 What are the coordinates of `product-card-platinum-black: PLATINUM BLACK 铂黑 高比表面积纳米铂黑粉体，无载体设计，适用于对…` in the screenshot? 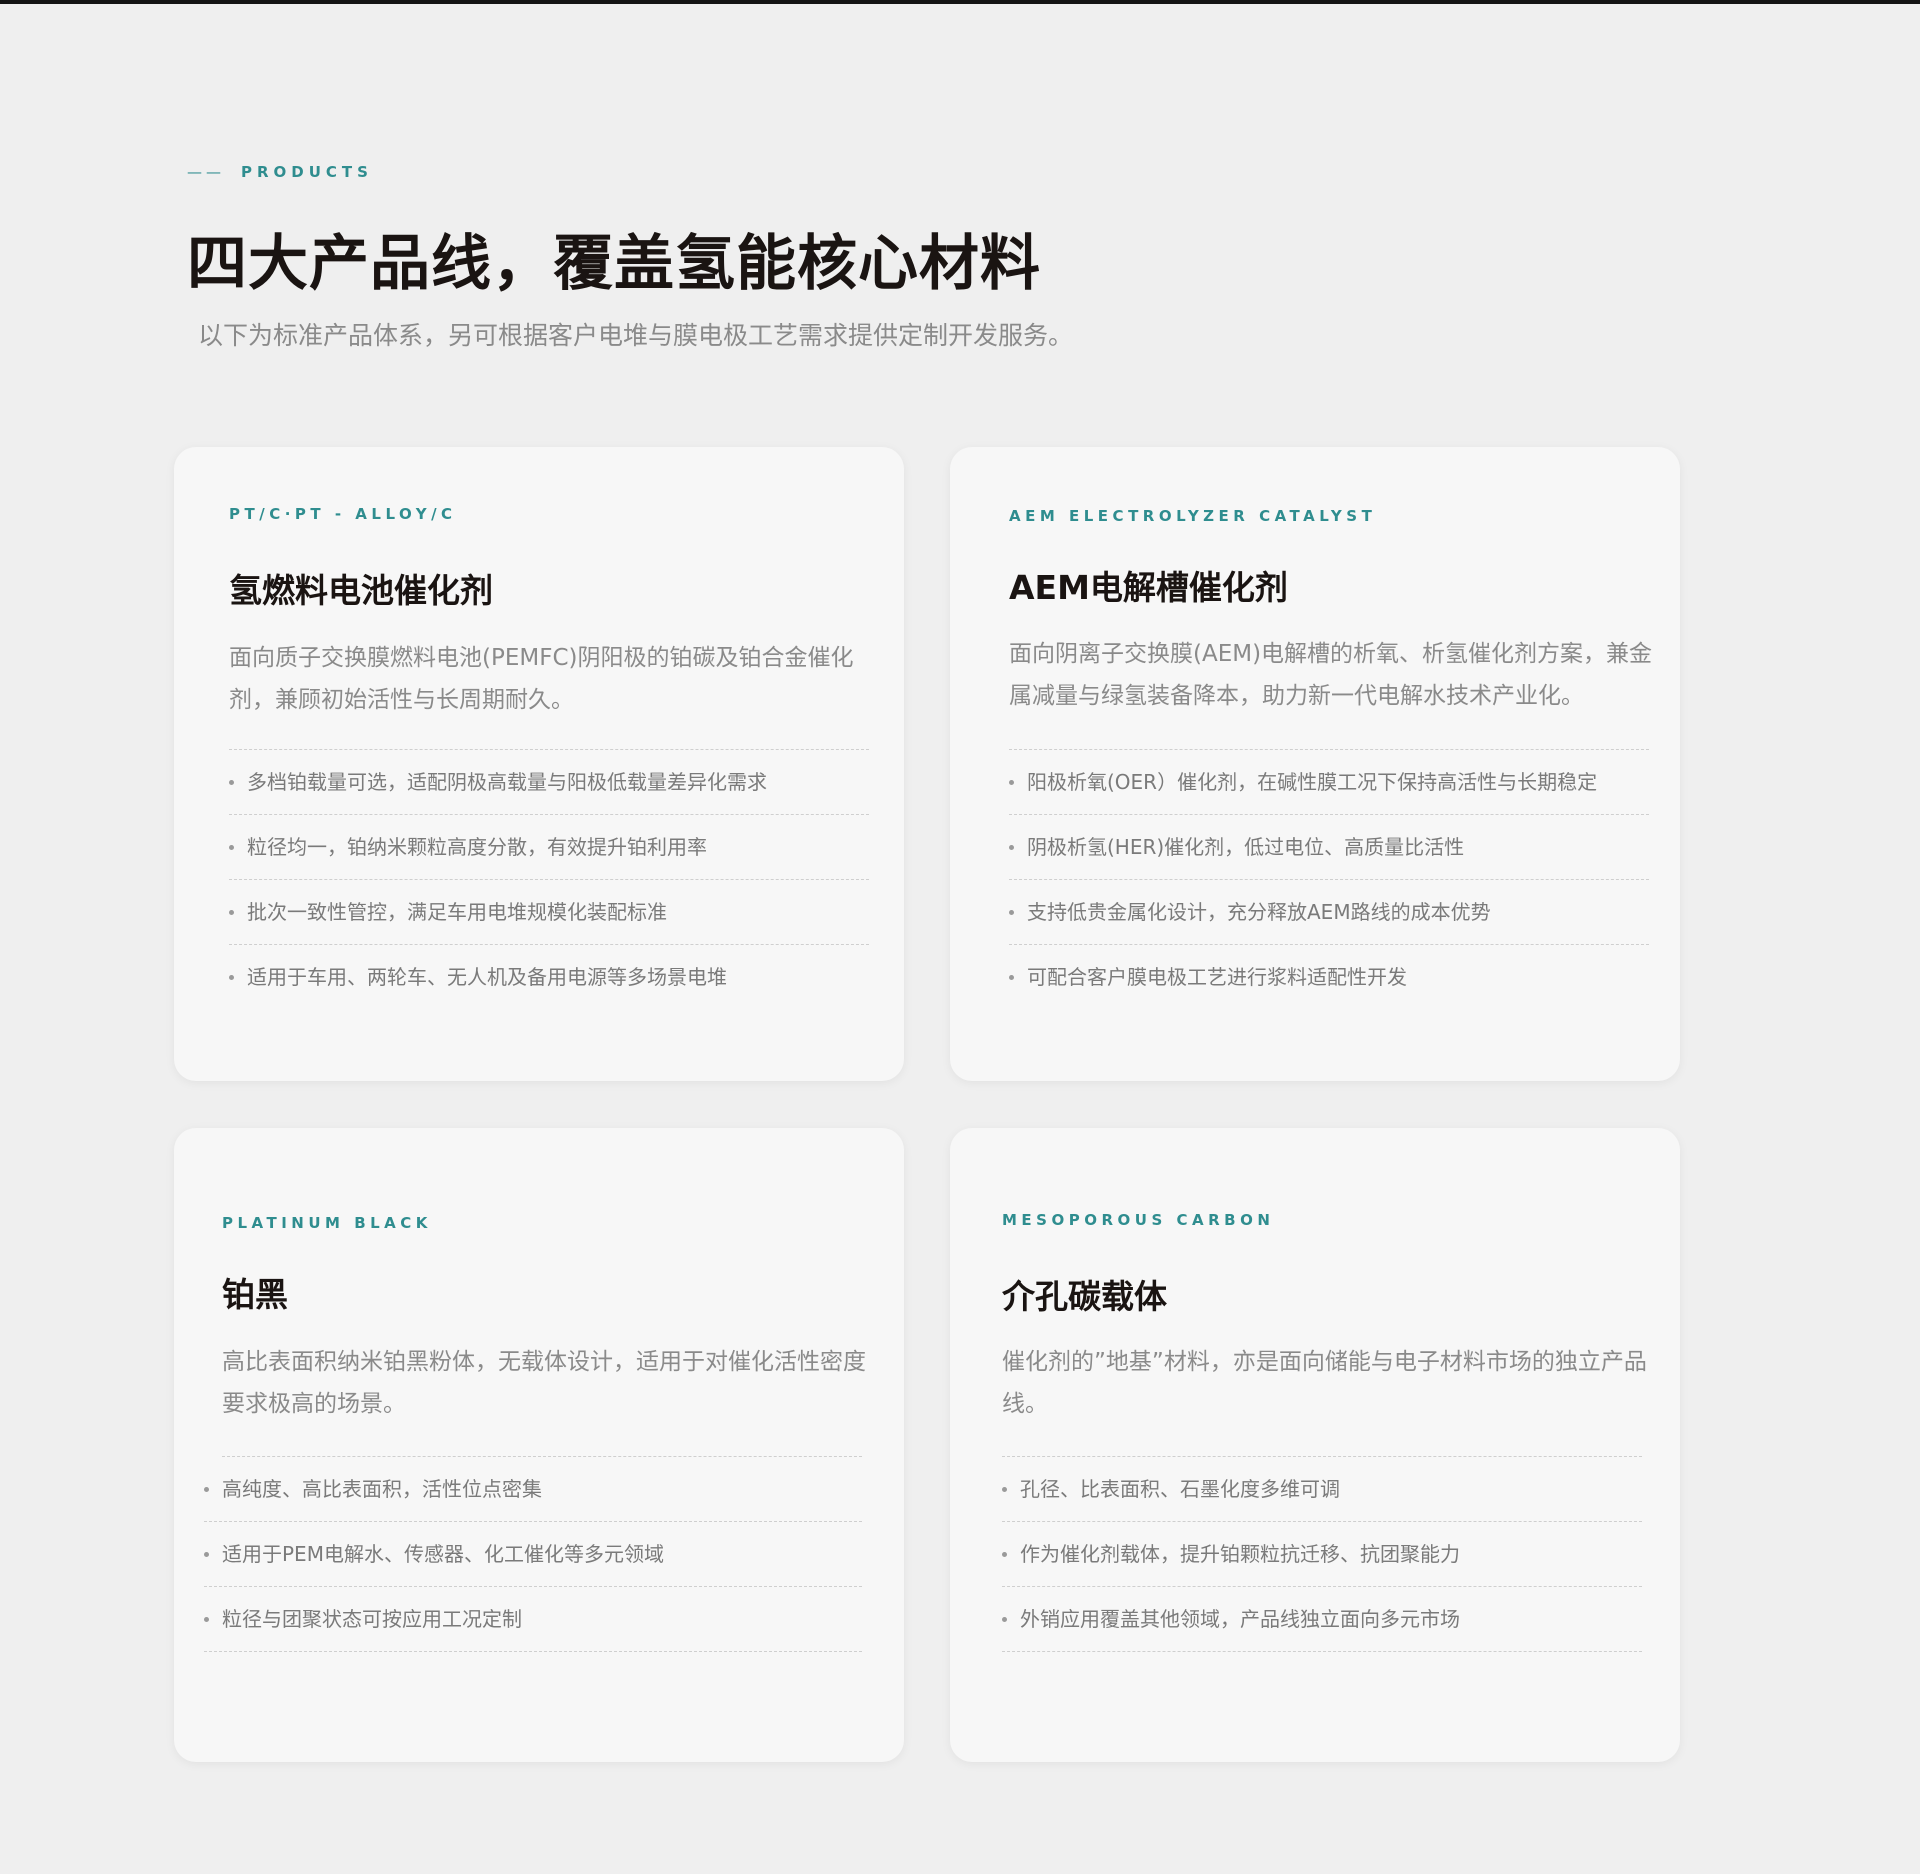 It's located at (539, 1445).